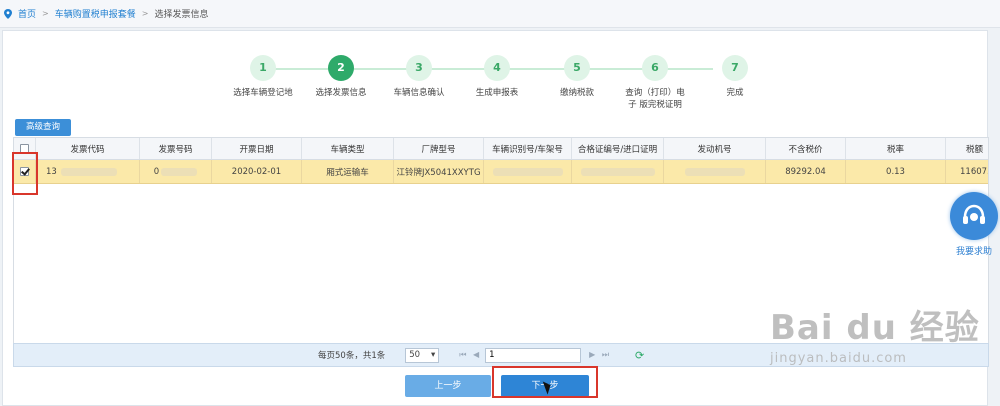 Image resolution: width=1000 pixels, height=406 pixels. I want to click on column-header: 发动机号, so click(715, 148).